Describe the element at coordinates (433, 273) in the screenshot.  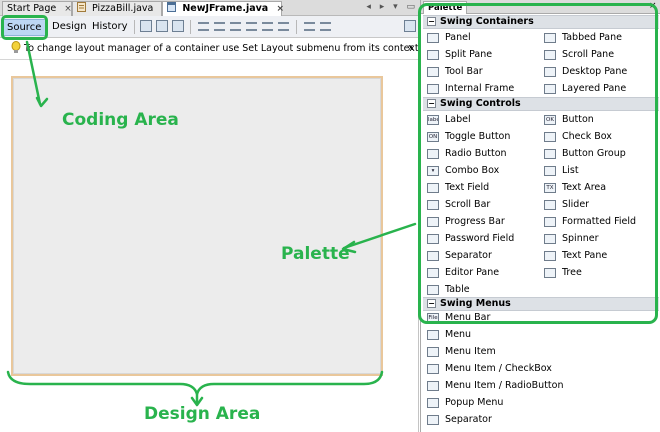
I see `editor-pane-icon` at that location.